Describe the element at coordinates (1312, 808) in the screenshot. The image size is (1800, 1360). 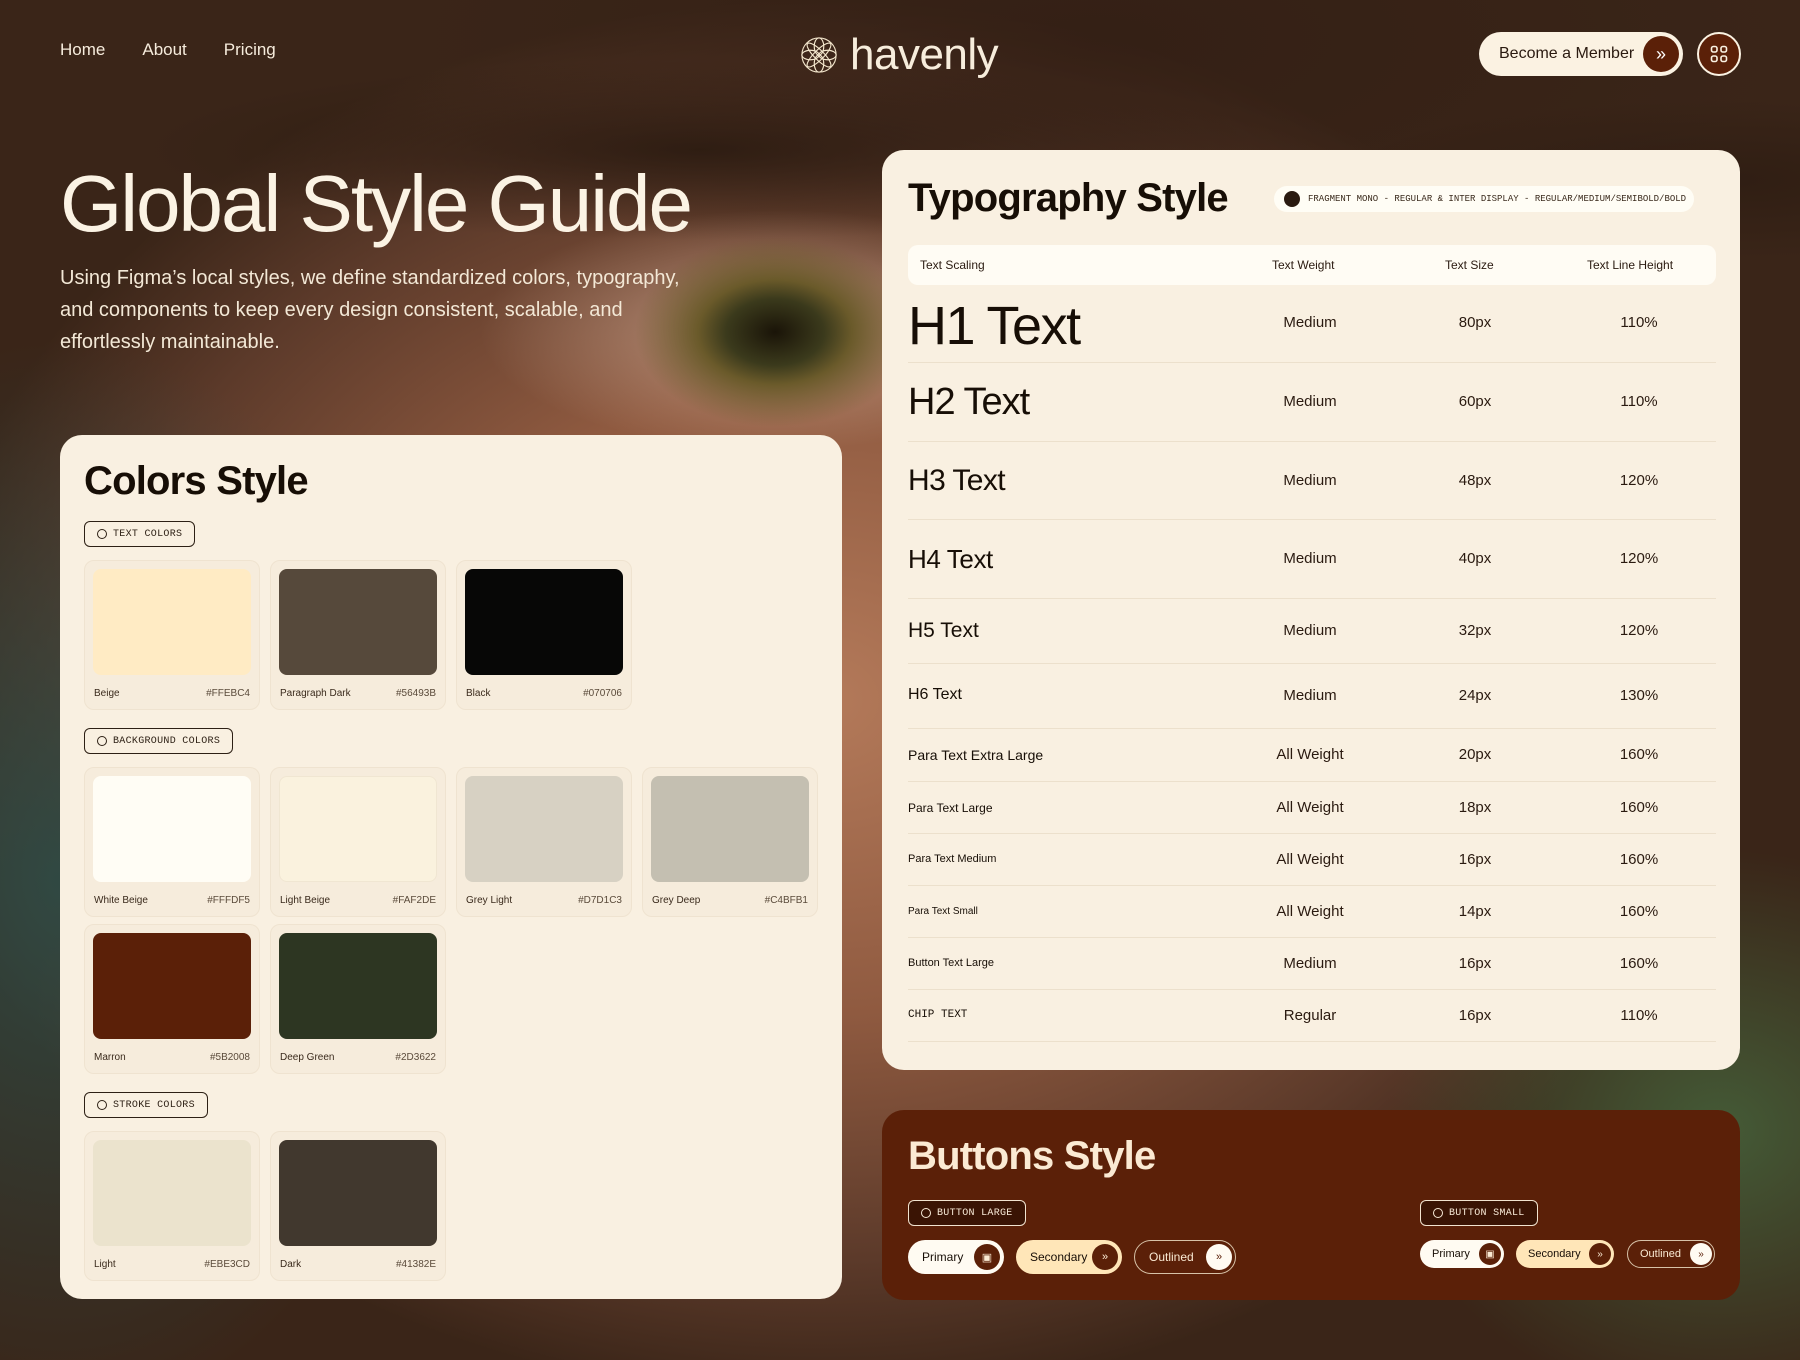
I see `table-row: Para Text Large All Weight 18px 160%` at that location.